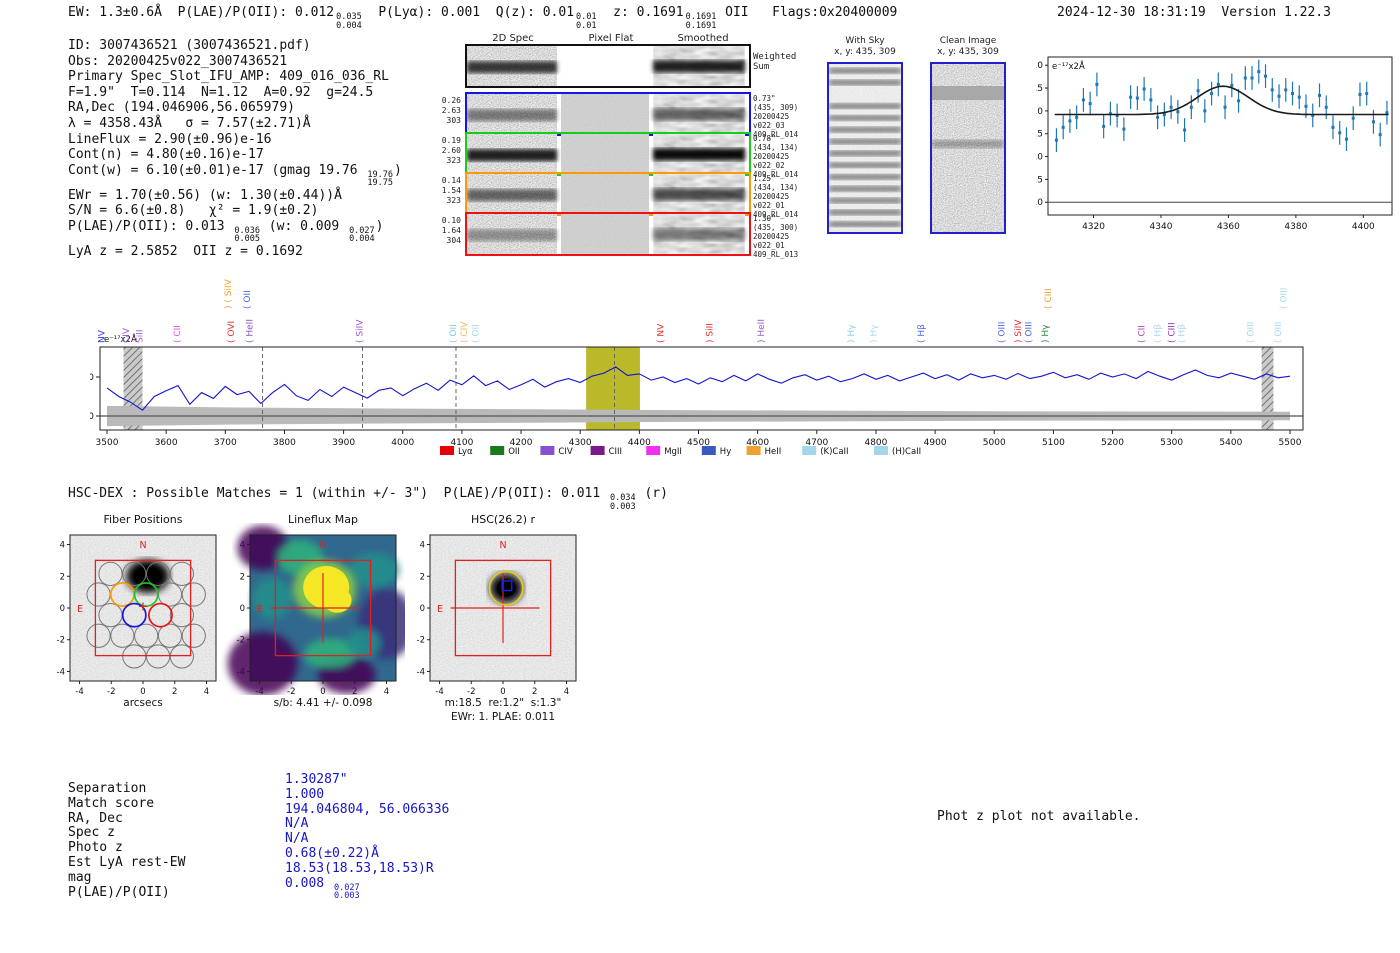  Describe the element at coordinates (725, 452) in the screenshot. I see `legend-item-Hy: Hy` at that location.